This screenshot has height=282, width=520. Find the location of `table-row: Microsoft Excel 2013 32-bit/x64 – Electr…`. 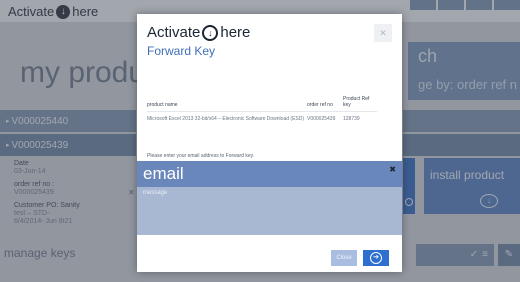

table-row: Microsoft Excel 2013 32-bit/x64 – Electr… is located at coordinates (262, 118).